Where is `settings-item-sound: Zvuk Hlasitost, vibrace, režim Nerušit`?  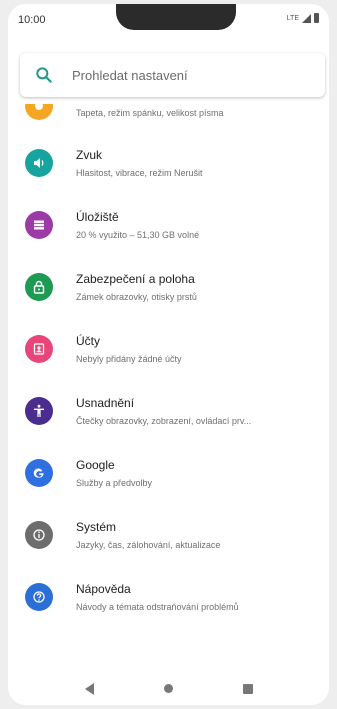
settings-item-sound: Zvuk Hlasitost, vibrace, režim Nerušit is located at coordinates (168, 166).